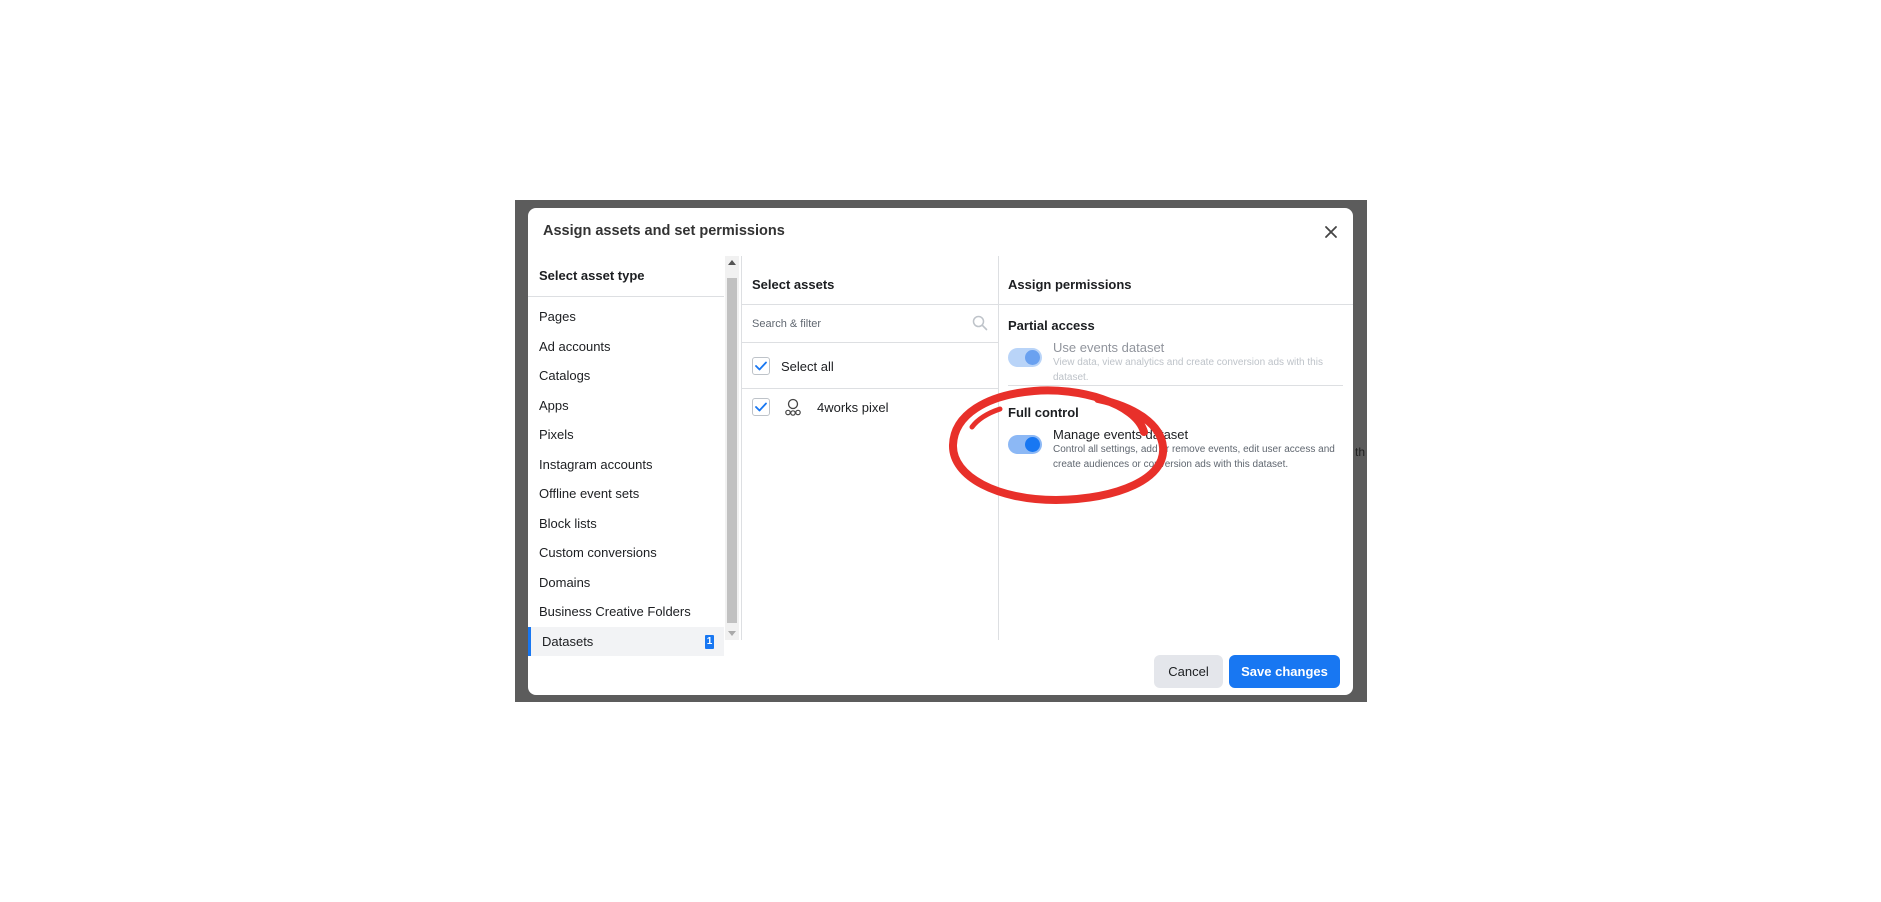  I want to click on asset-type-item: Apps, so click(626, 406).